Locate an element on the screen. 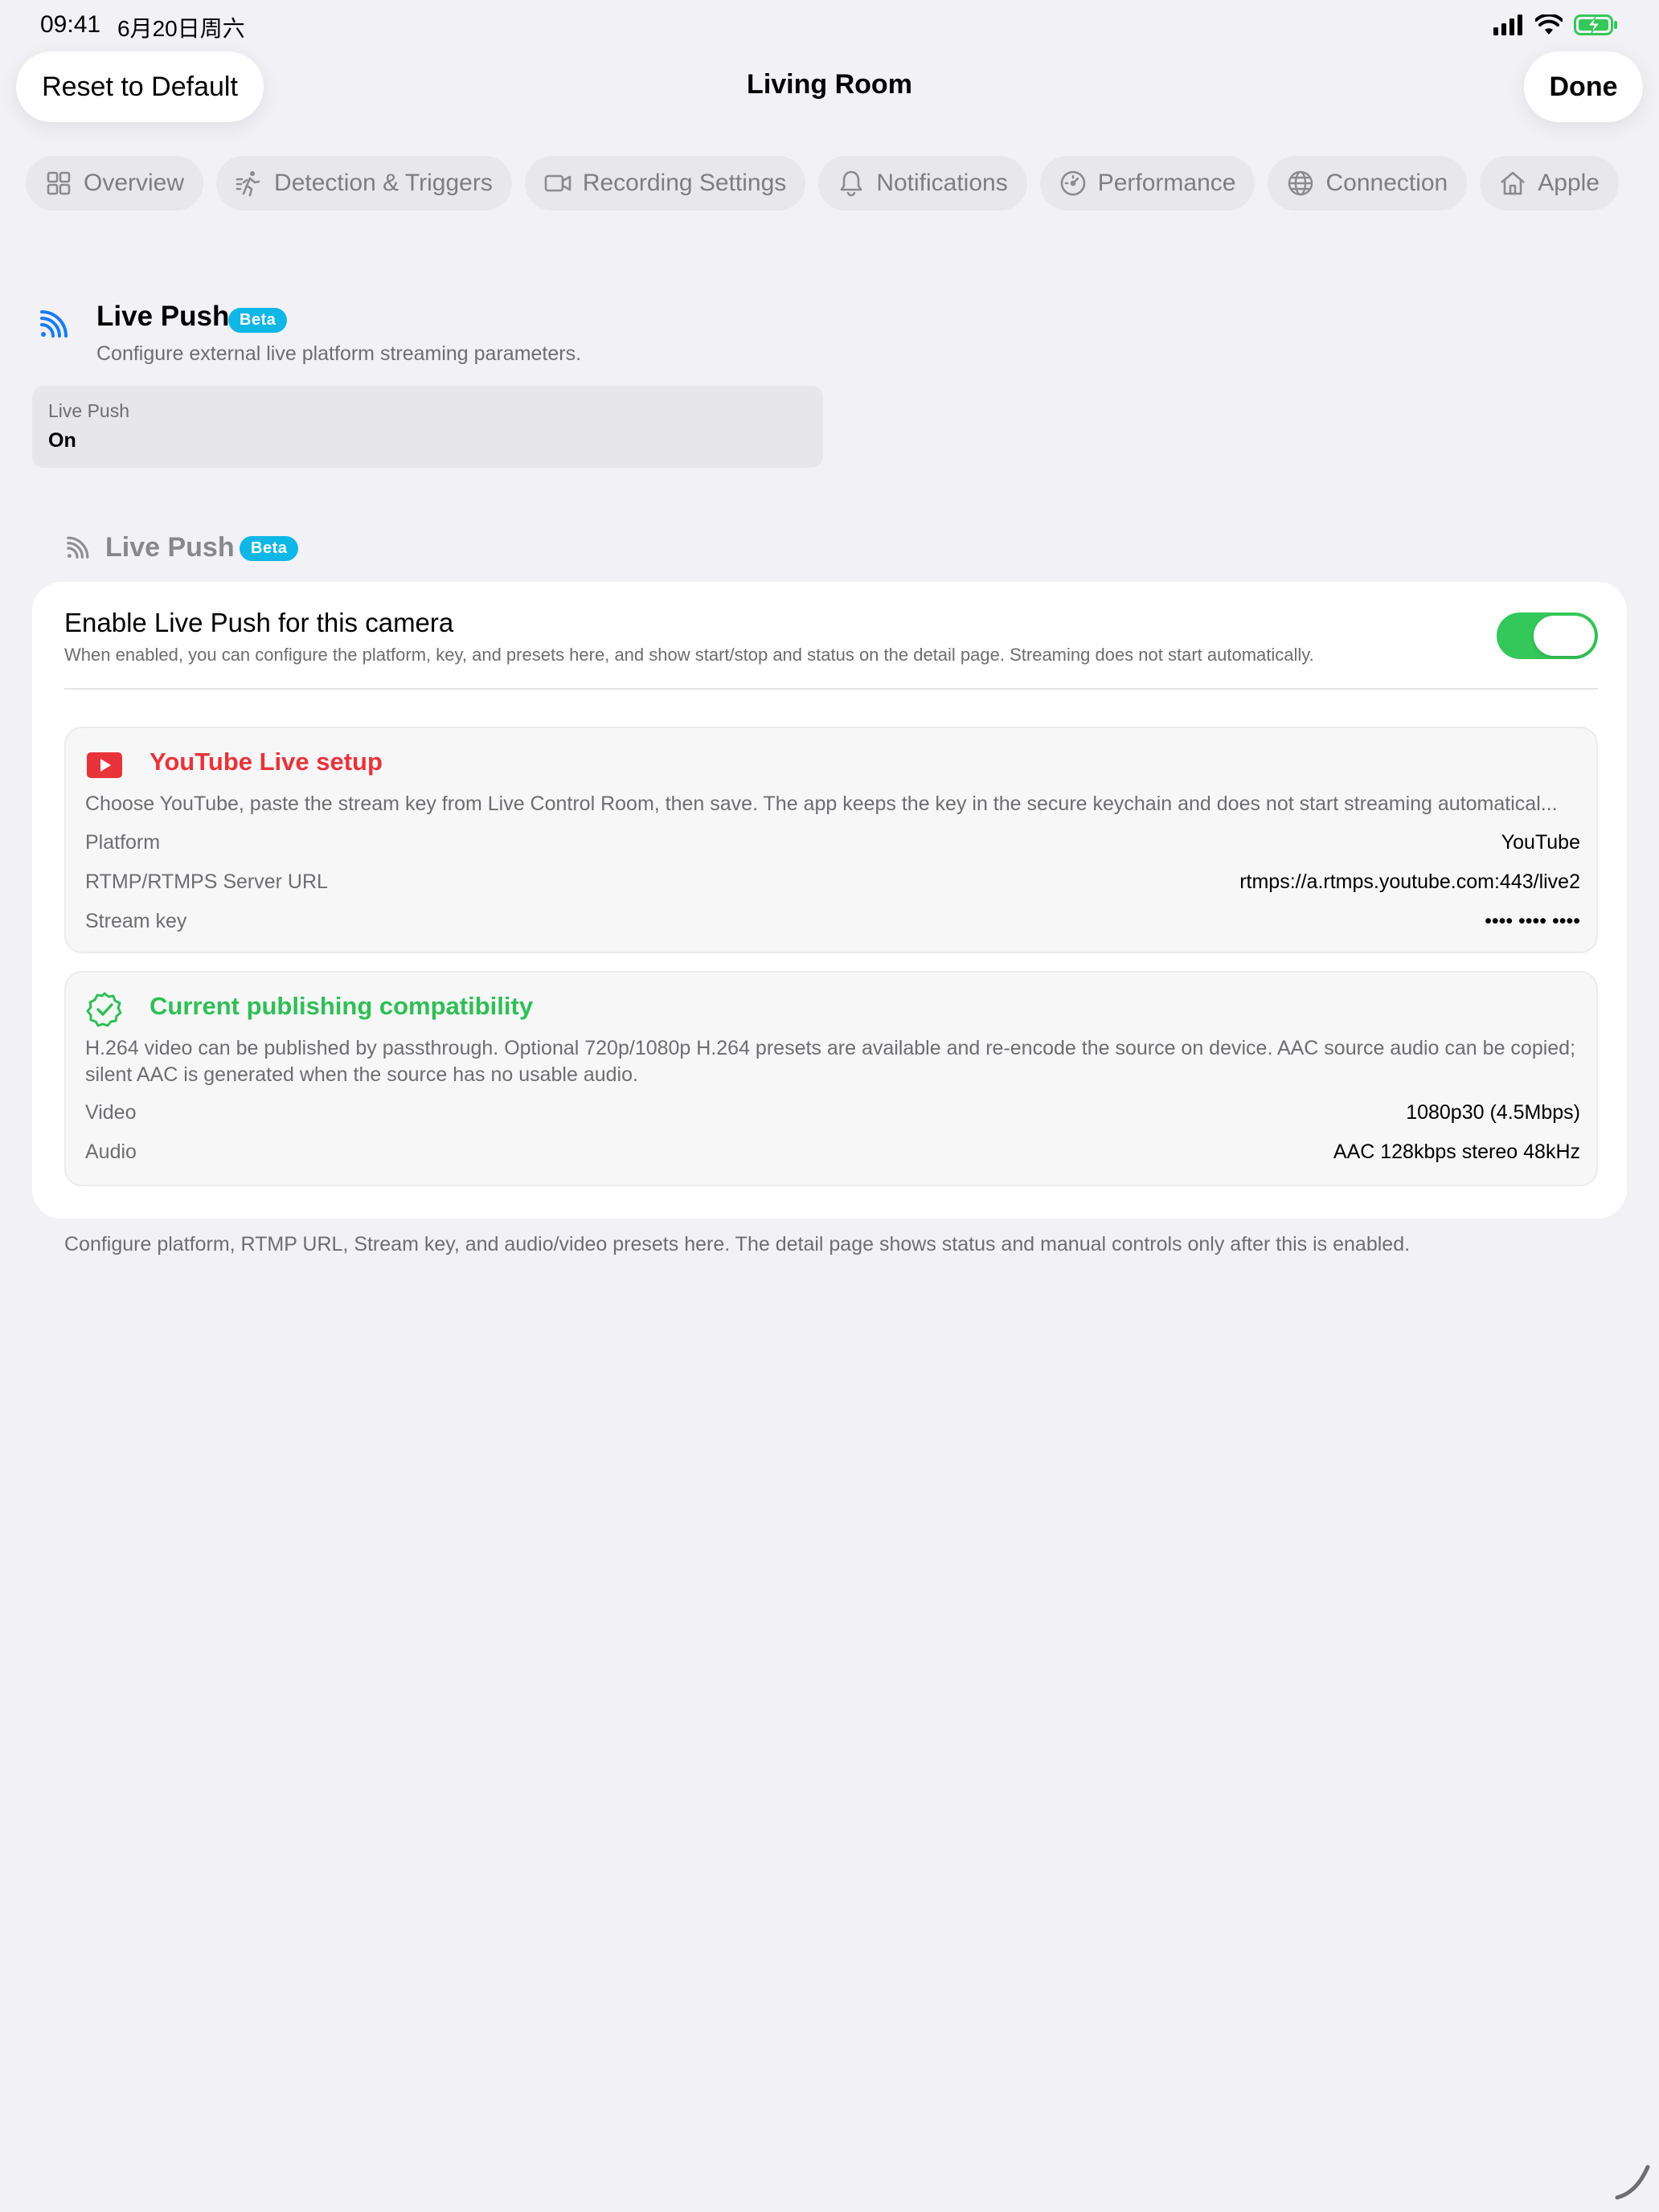 The width and height of the screenshot is (1659, 2212). page-title: Living Room is located at coordinates (829, 84).